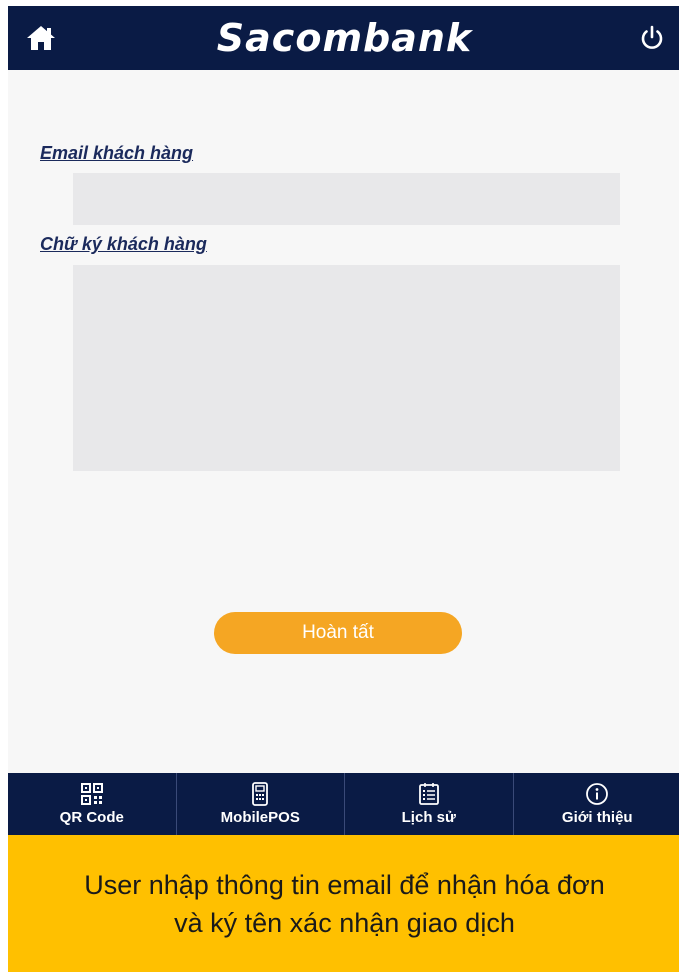  I want to click on bottom-nav: QR Code MobilePOS Lịch sử Giới thiệu, so click(343, 804).